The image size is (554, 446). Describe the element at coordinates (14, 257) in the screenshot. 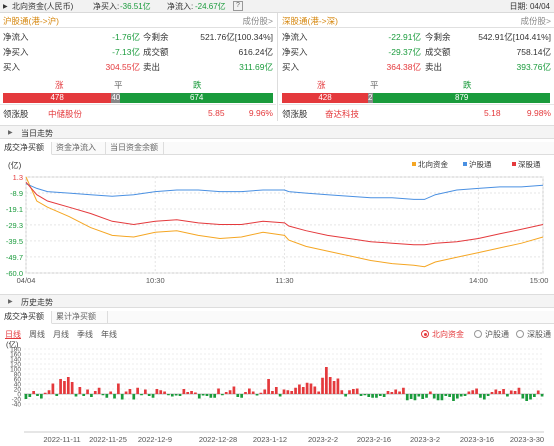

I see `y-tick-label: -49.7` at that location.